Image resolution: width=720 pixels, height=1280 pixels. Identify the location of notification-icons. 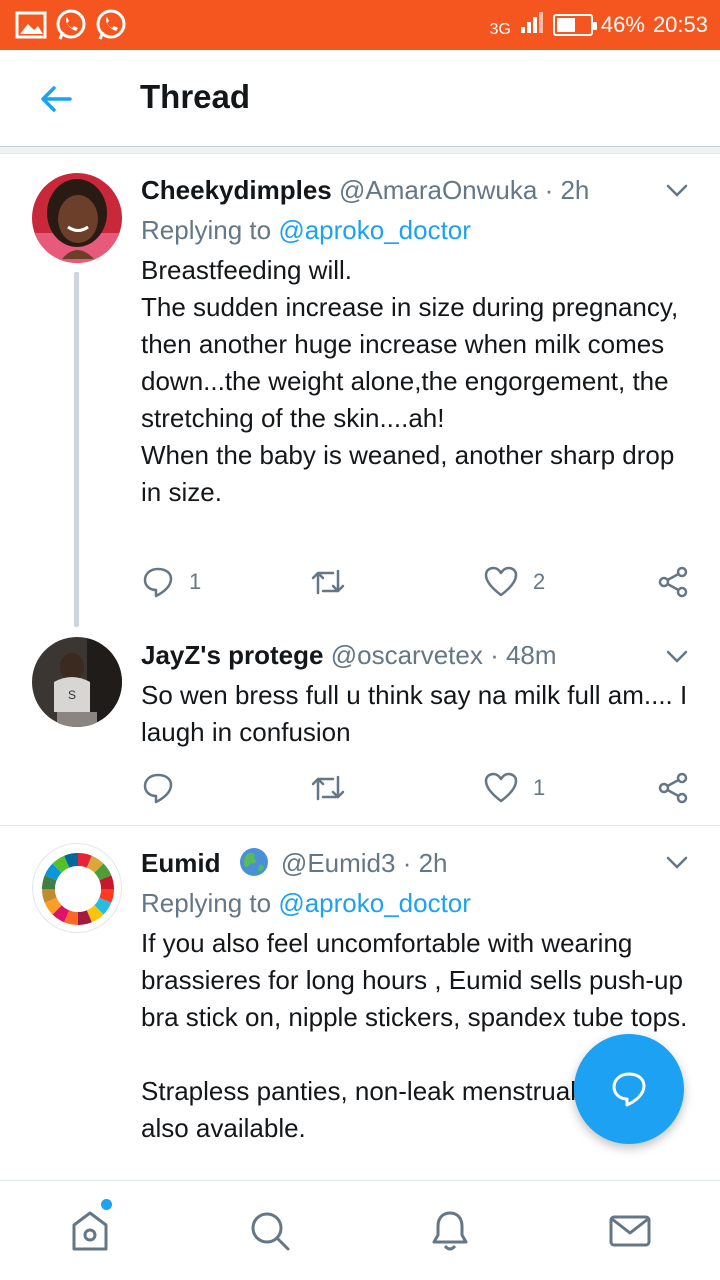
(71, 25).